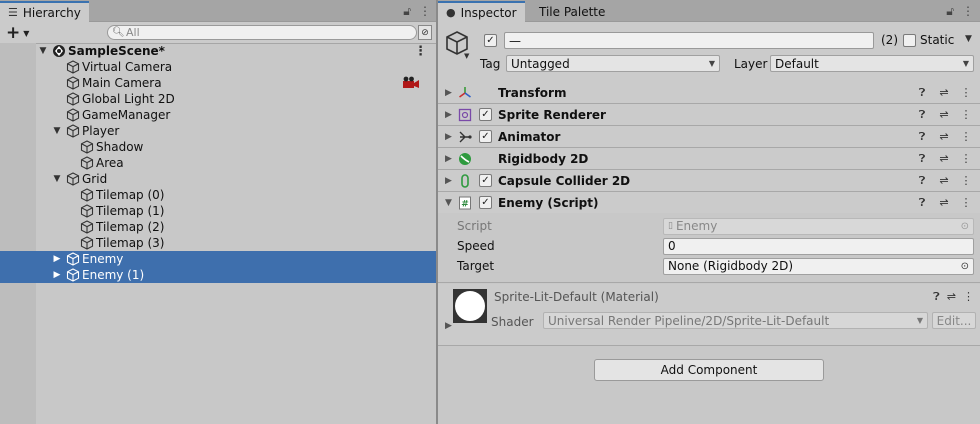  What do you see at coordinates (218, 99) in the screenshot?
I see `hierarchy-item: Global Light 2D` at bounding box center [218, 99].